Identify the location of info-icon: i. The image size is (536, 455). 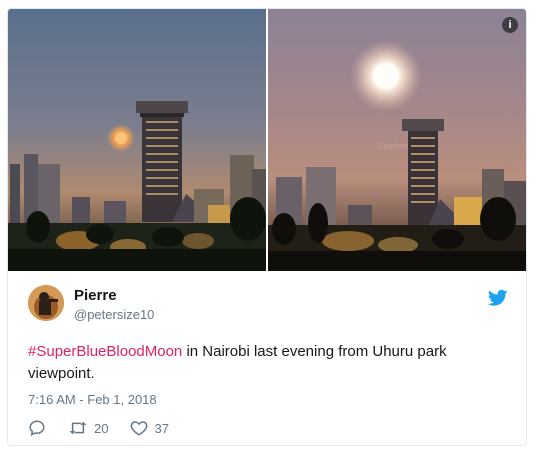
(510, 25).